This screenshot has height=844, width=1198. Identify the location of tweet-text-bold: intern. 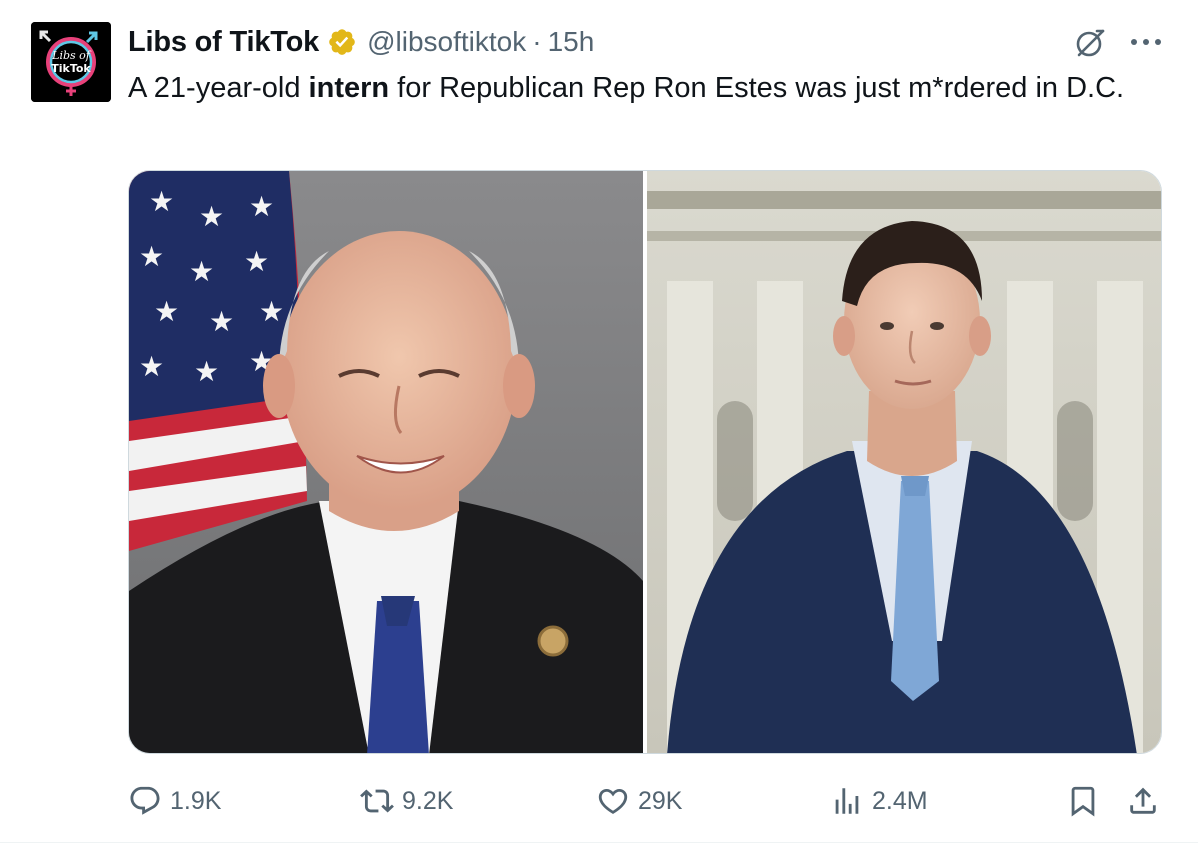
(349, 88).